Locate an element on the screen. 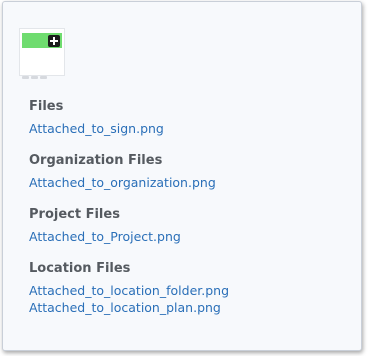 Image resolution: width=368 pixels, height=356 pixels. section-title: Location Files is located at coordinates (80, 268).